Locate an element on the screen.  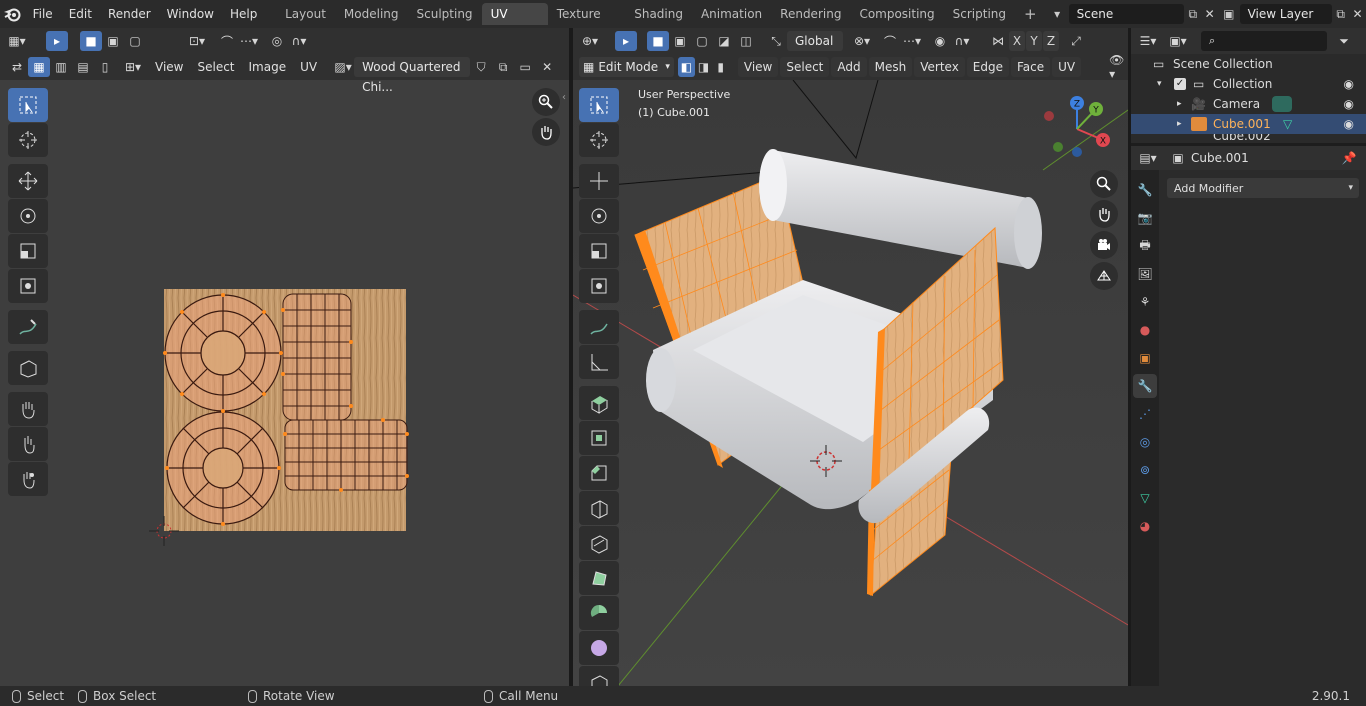
editor-type-icon: ▦▾ is located at coordinates (17, 41).